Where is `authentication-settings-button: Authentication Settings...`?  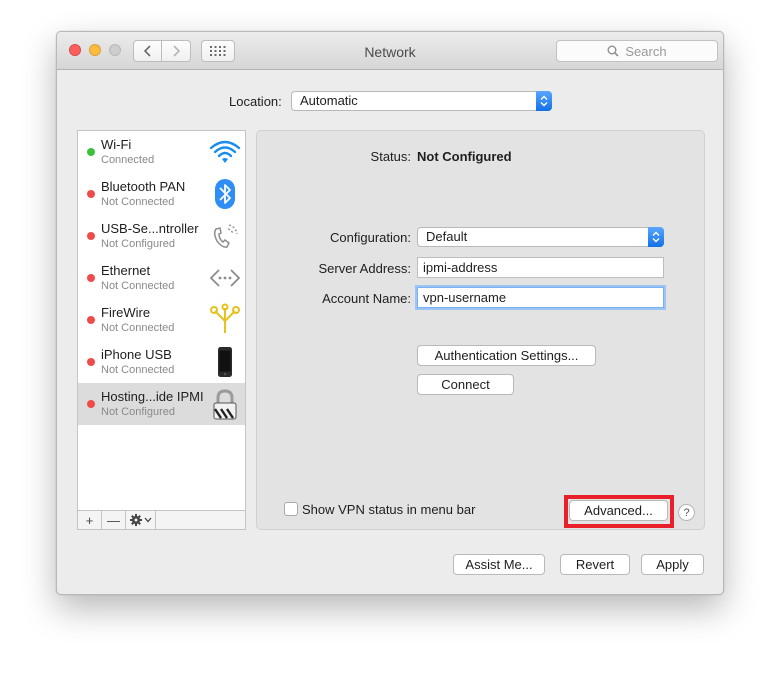 authentication-settings-button: Authentication Settings... is located at coordinates (506, 355).